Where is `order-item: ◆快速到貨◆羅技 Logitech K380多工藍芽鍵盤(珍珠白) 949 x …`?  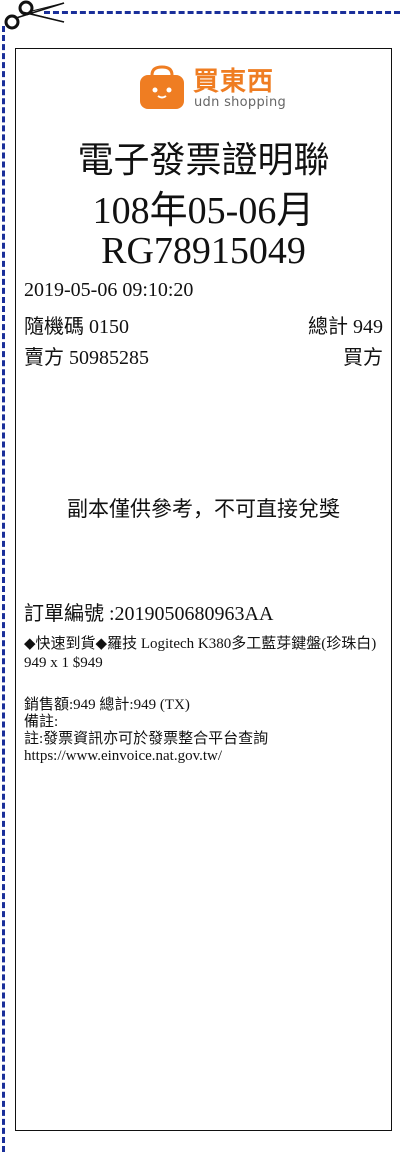
order-item: ◆快速到貨◆羅技 Logitech K380多工藍芽鍵盤(珍珠白) 949 x … is located at coordinates (200, 653).